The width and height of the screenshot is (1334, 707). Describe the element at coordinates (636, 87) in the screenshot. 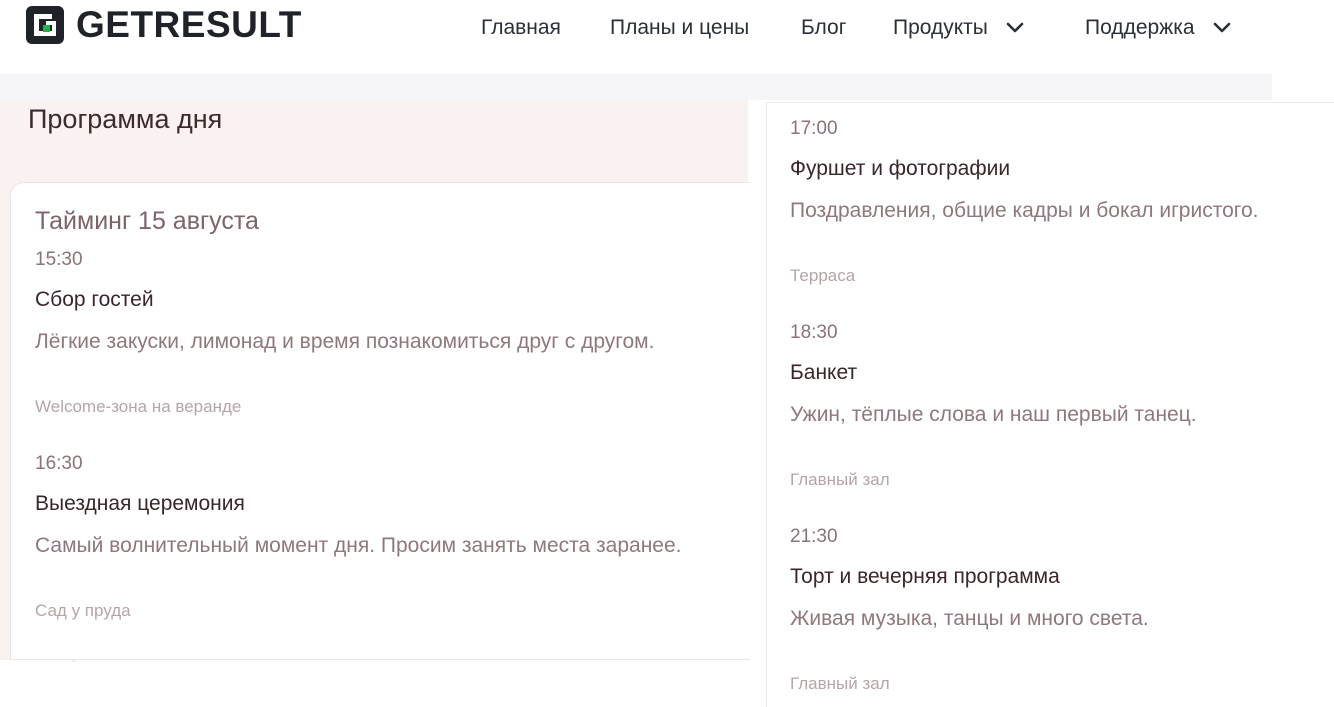

I see `header-divider` at that location.